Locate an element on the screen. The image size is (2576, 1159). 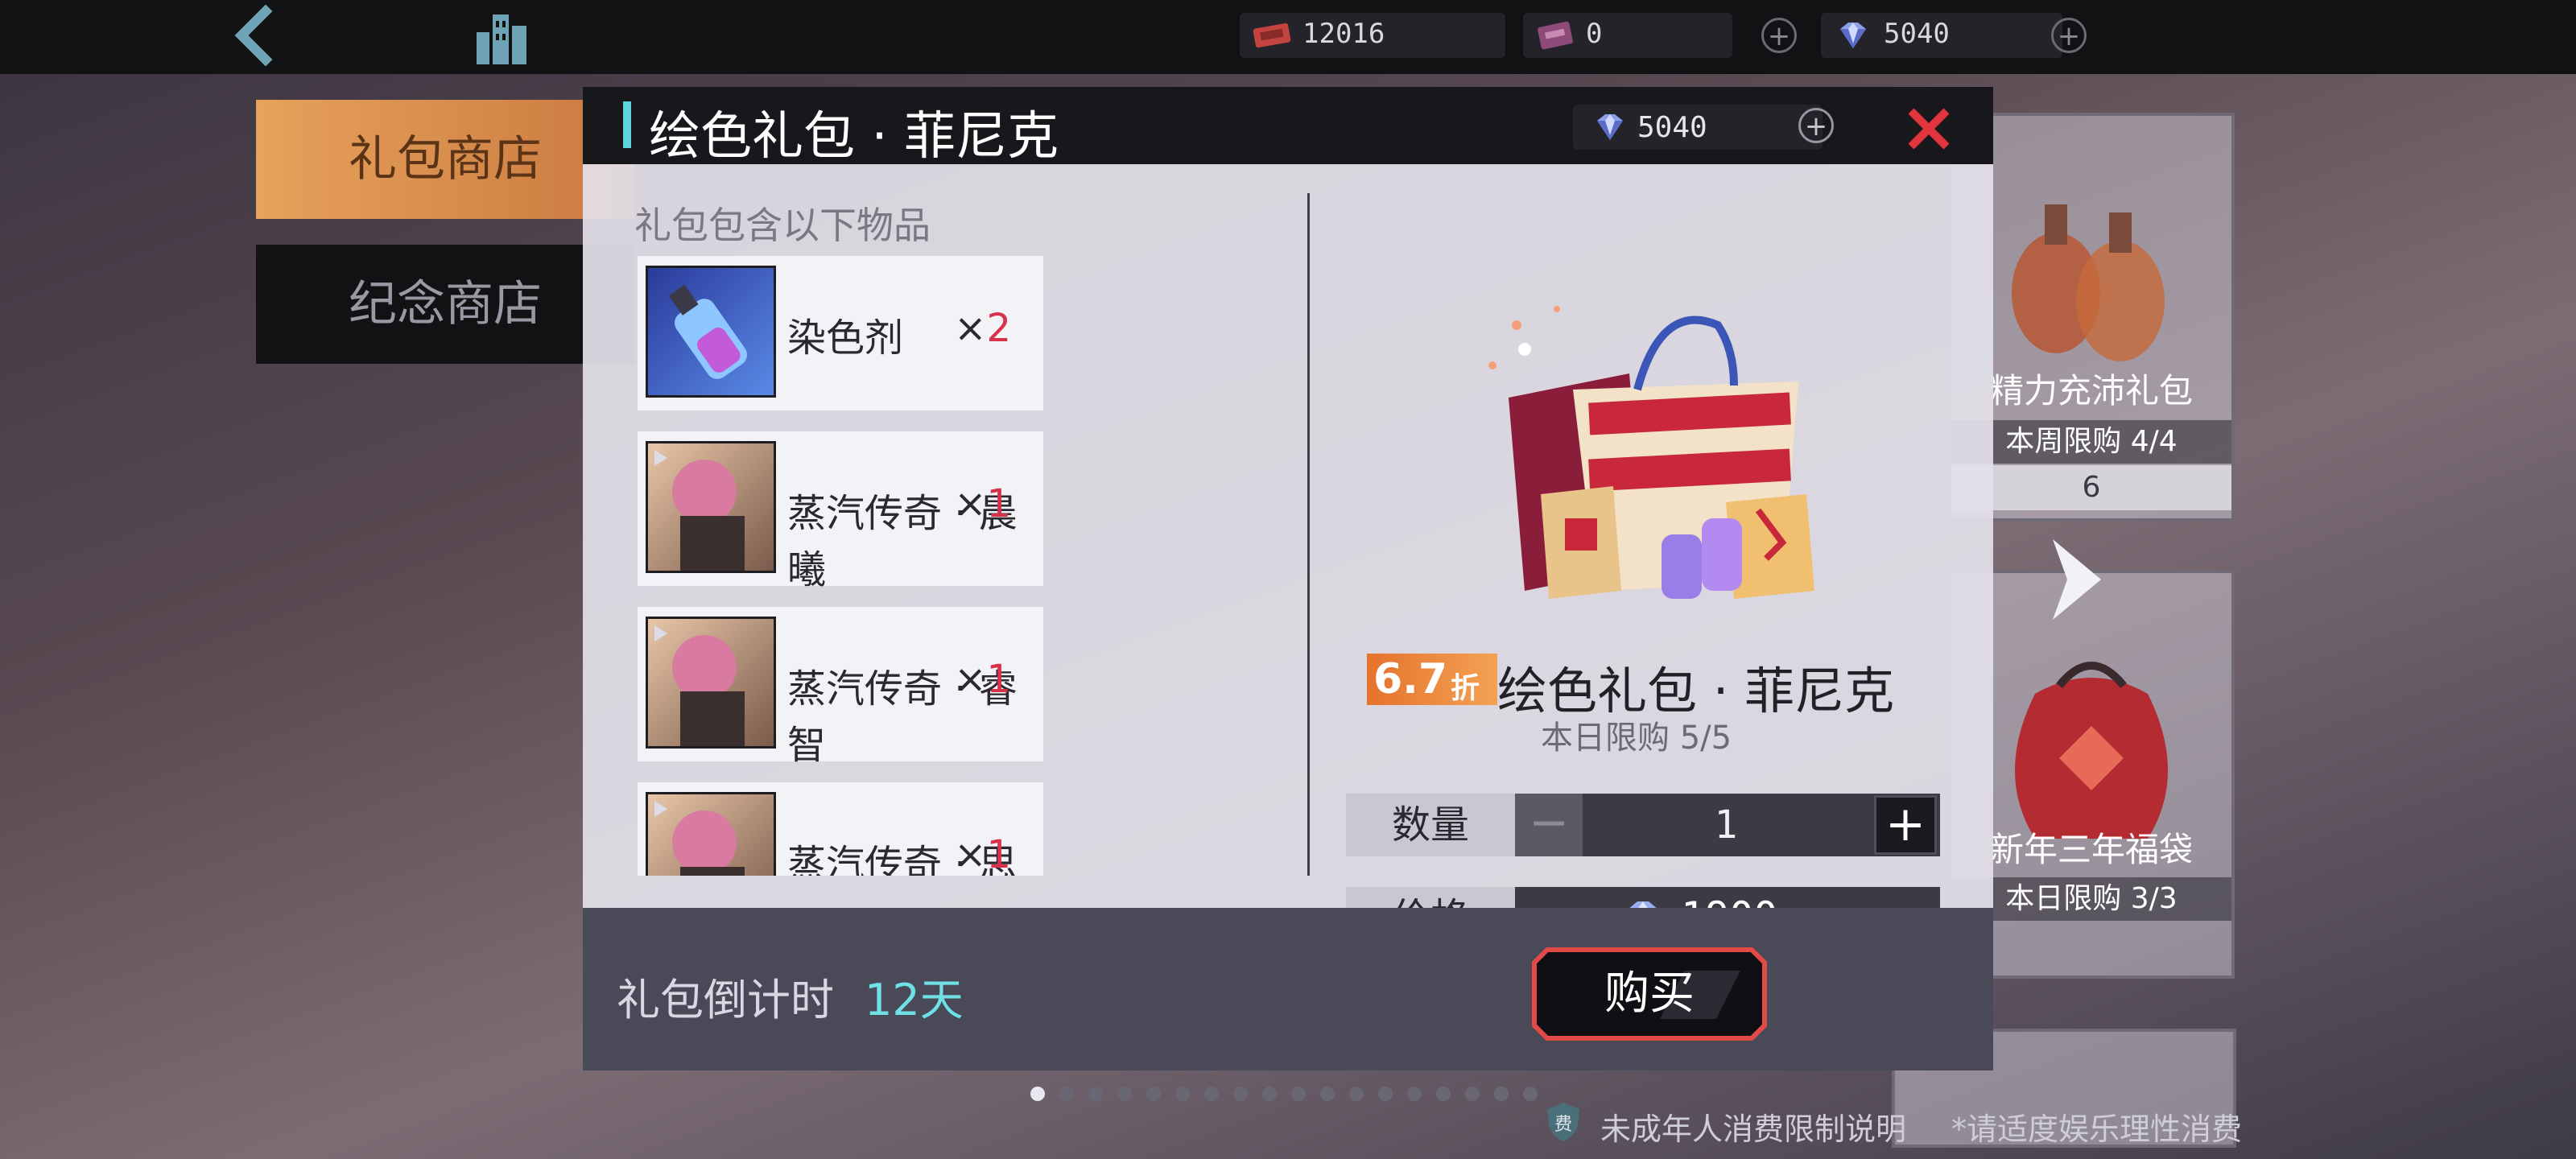
increase-quantity-button: + is located at coordinates (1905, 825).